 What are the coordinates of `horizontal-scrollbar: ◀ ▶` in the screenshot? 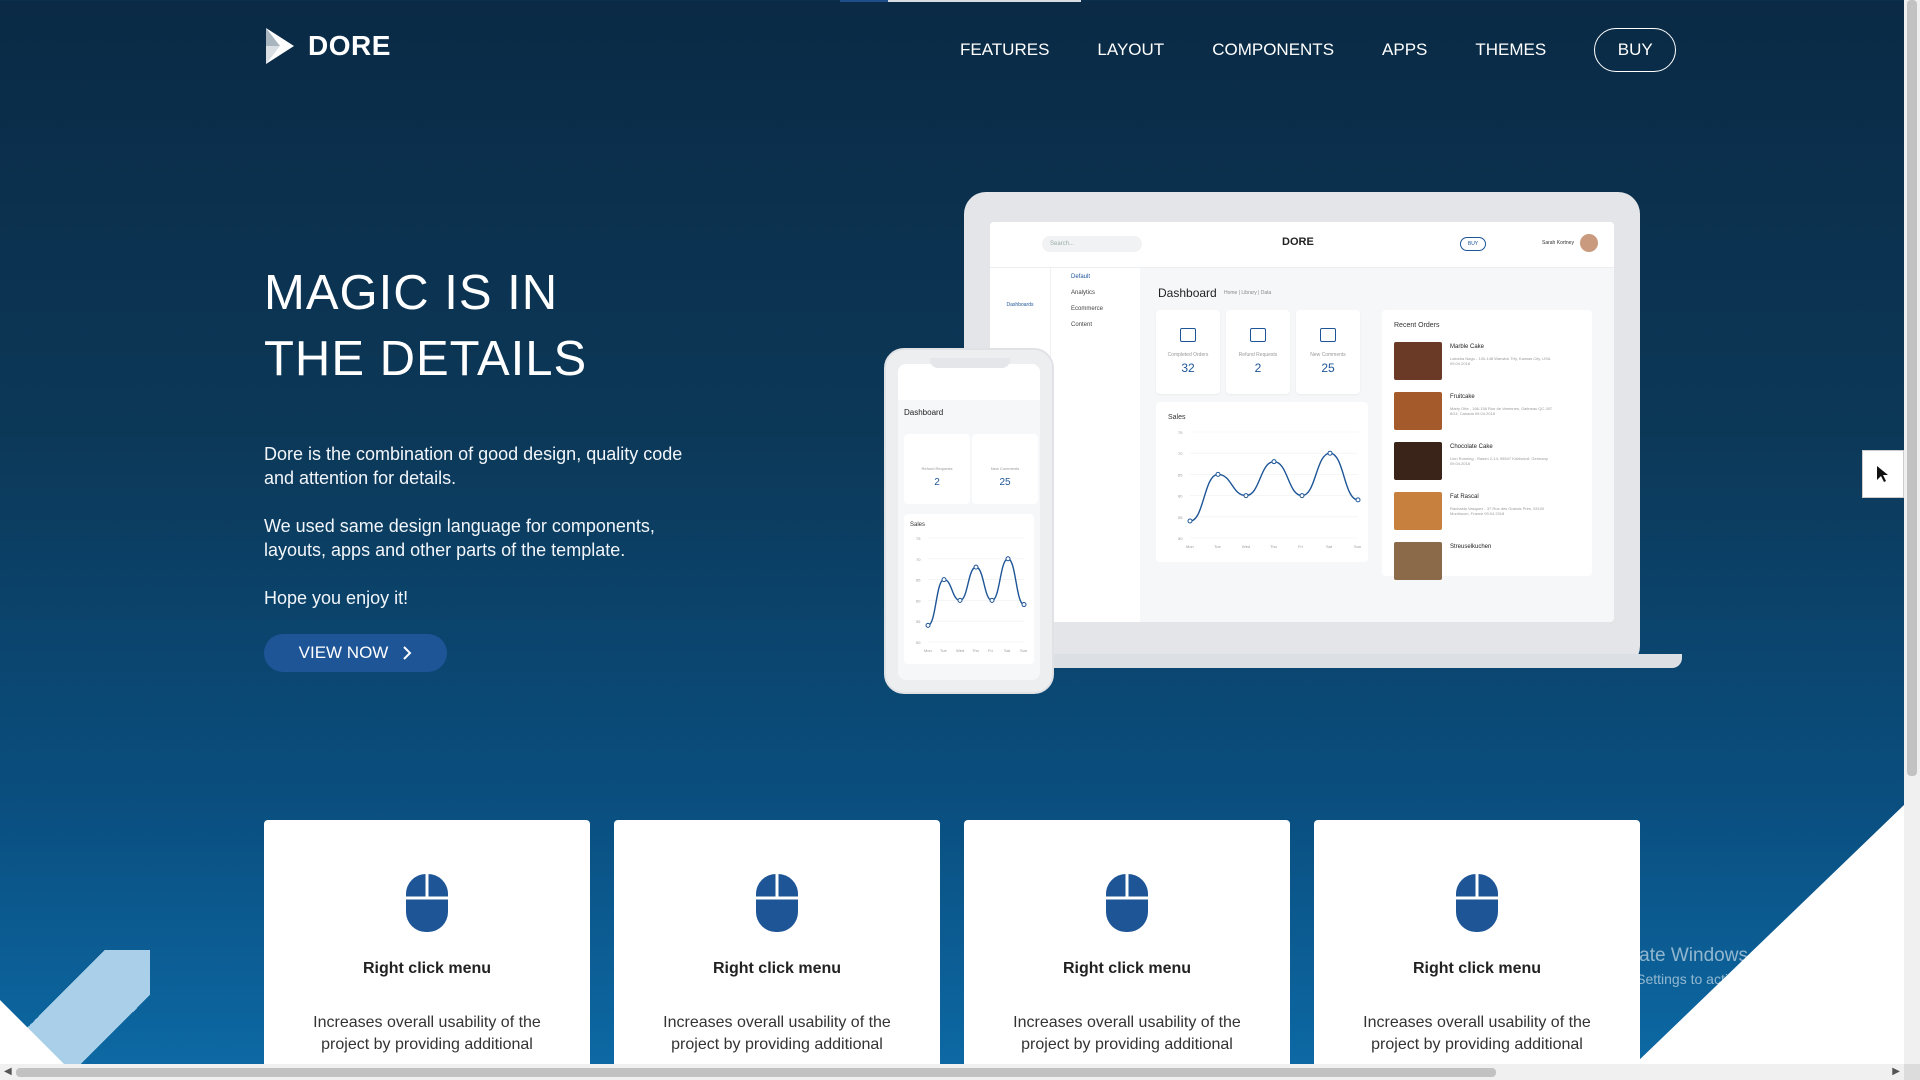 It's located at (952, 1072).